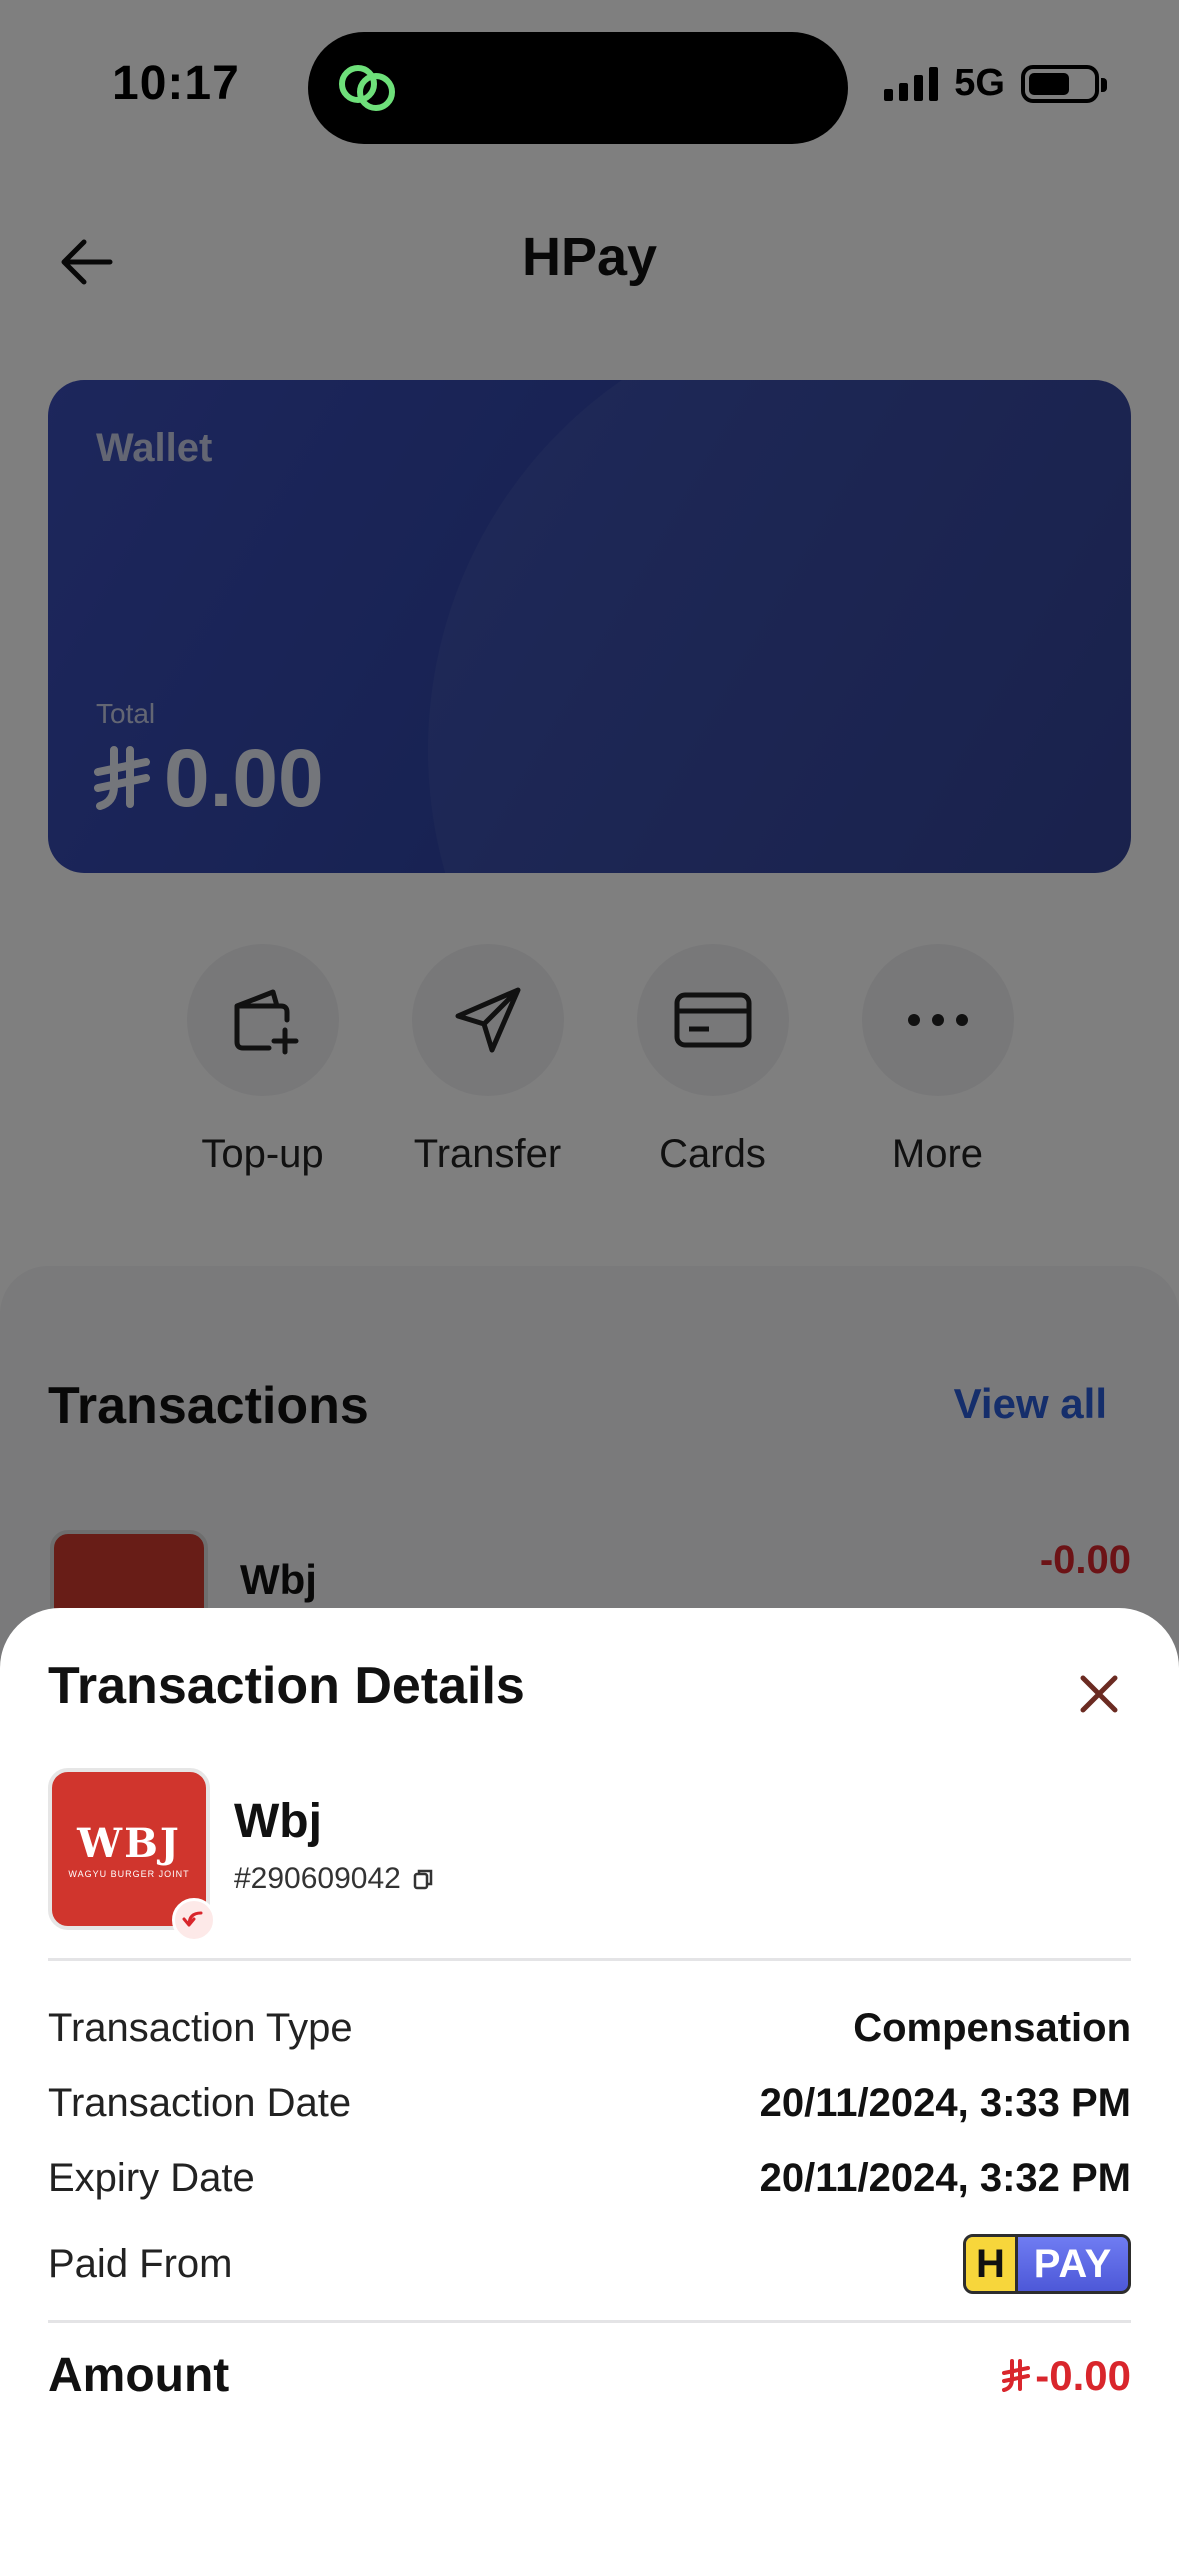 The image size is (1179, 2556). What do you see at coordinates (1016, 2375) in the screenshot?
I see `currency-icon` at bounding box center [1016, 2375].